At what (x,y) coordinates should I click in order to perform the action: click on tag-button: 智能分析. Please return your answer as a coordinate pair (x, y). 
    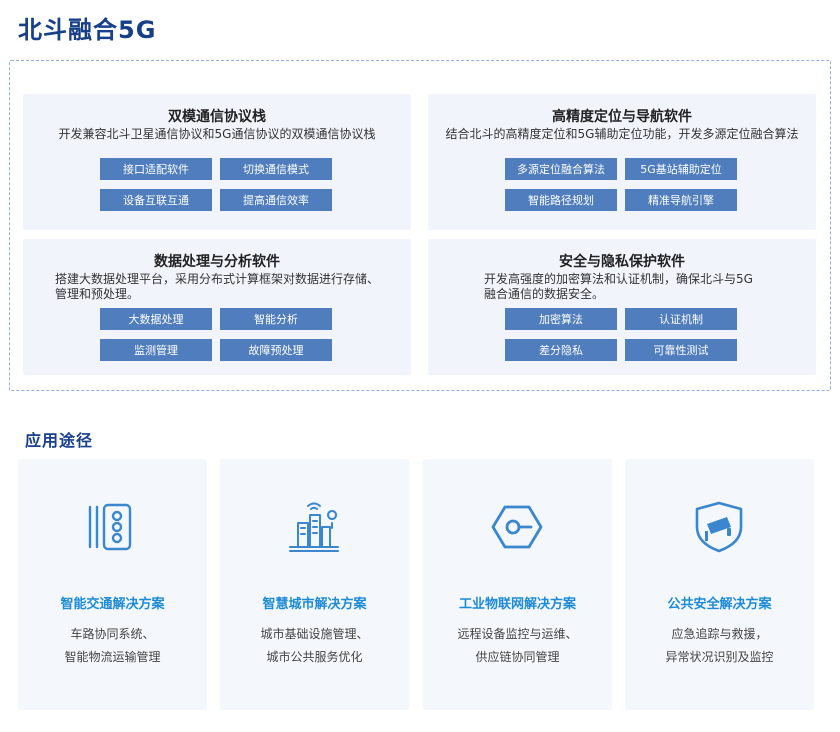
    Looking at the image, I should click on (276, 319).